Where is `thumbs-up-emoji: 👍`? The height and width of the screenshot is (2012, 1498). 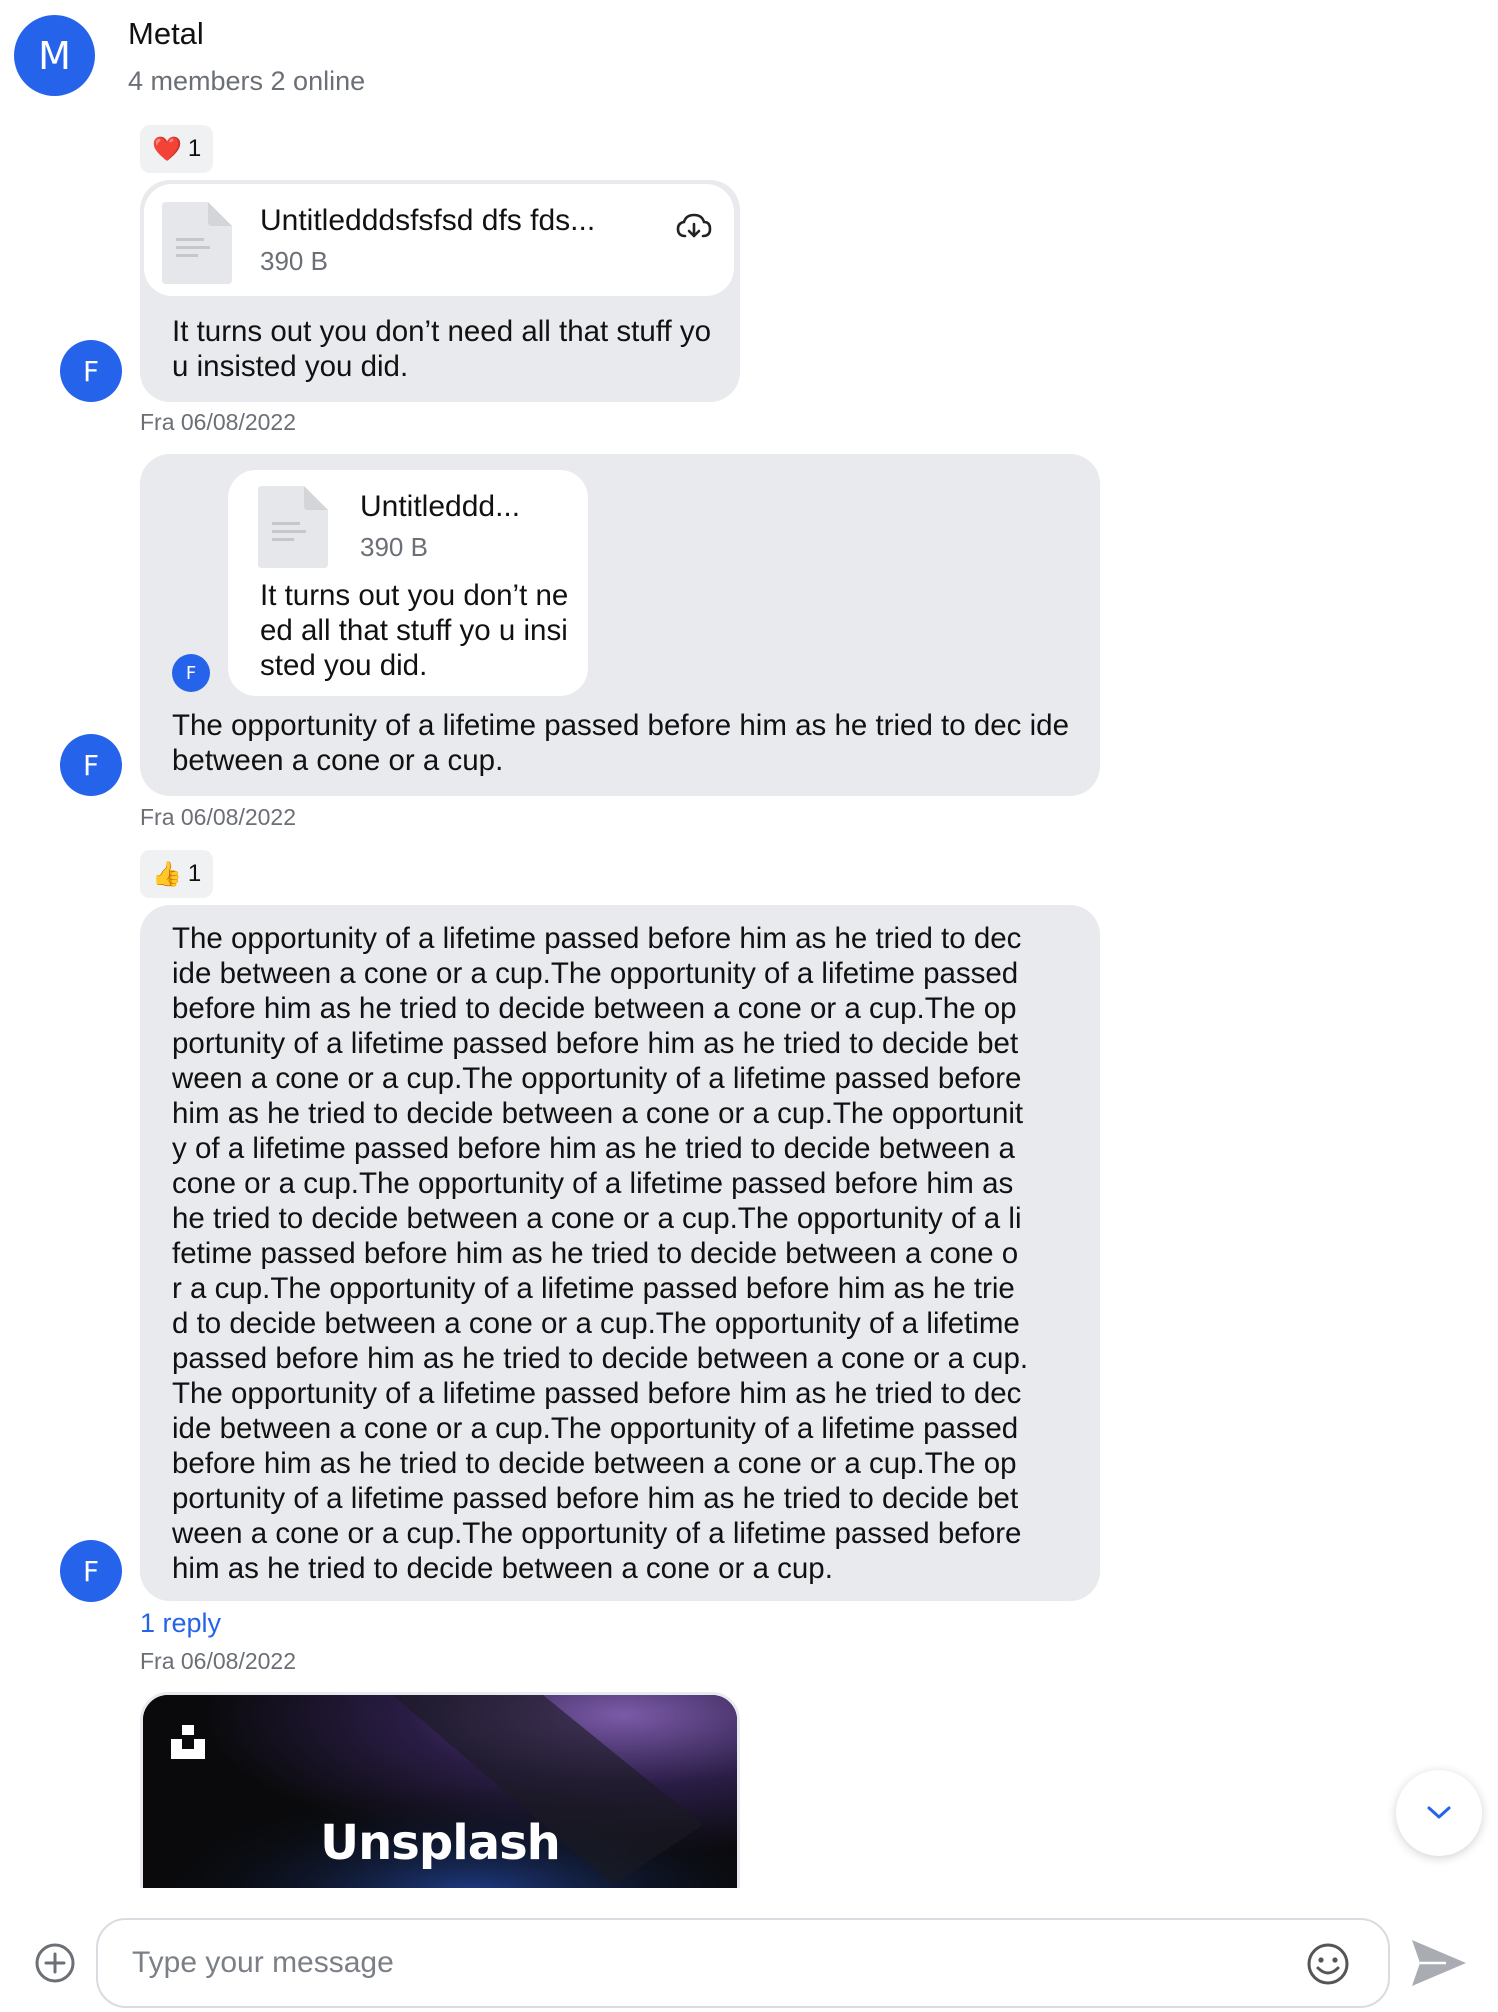
thumbs-up-emoji: 👍 is located at coordinates (167, 874).